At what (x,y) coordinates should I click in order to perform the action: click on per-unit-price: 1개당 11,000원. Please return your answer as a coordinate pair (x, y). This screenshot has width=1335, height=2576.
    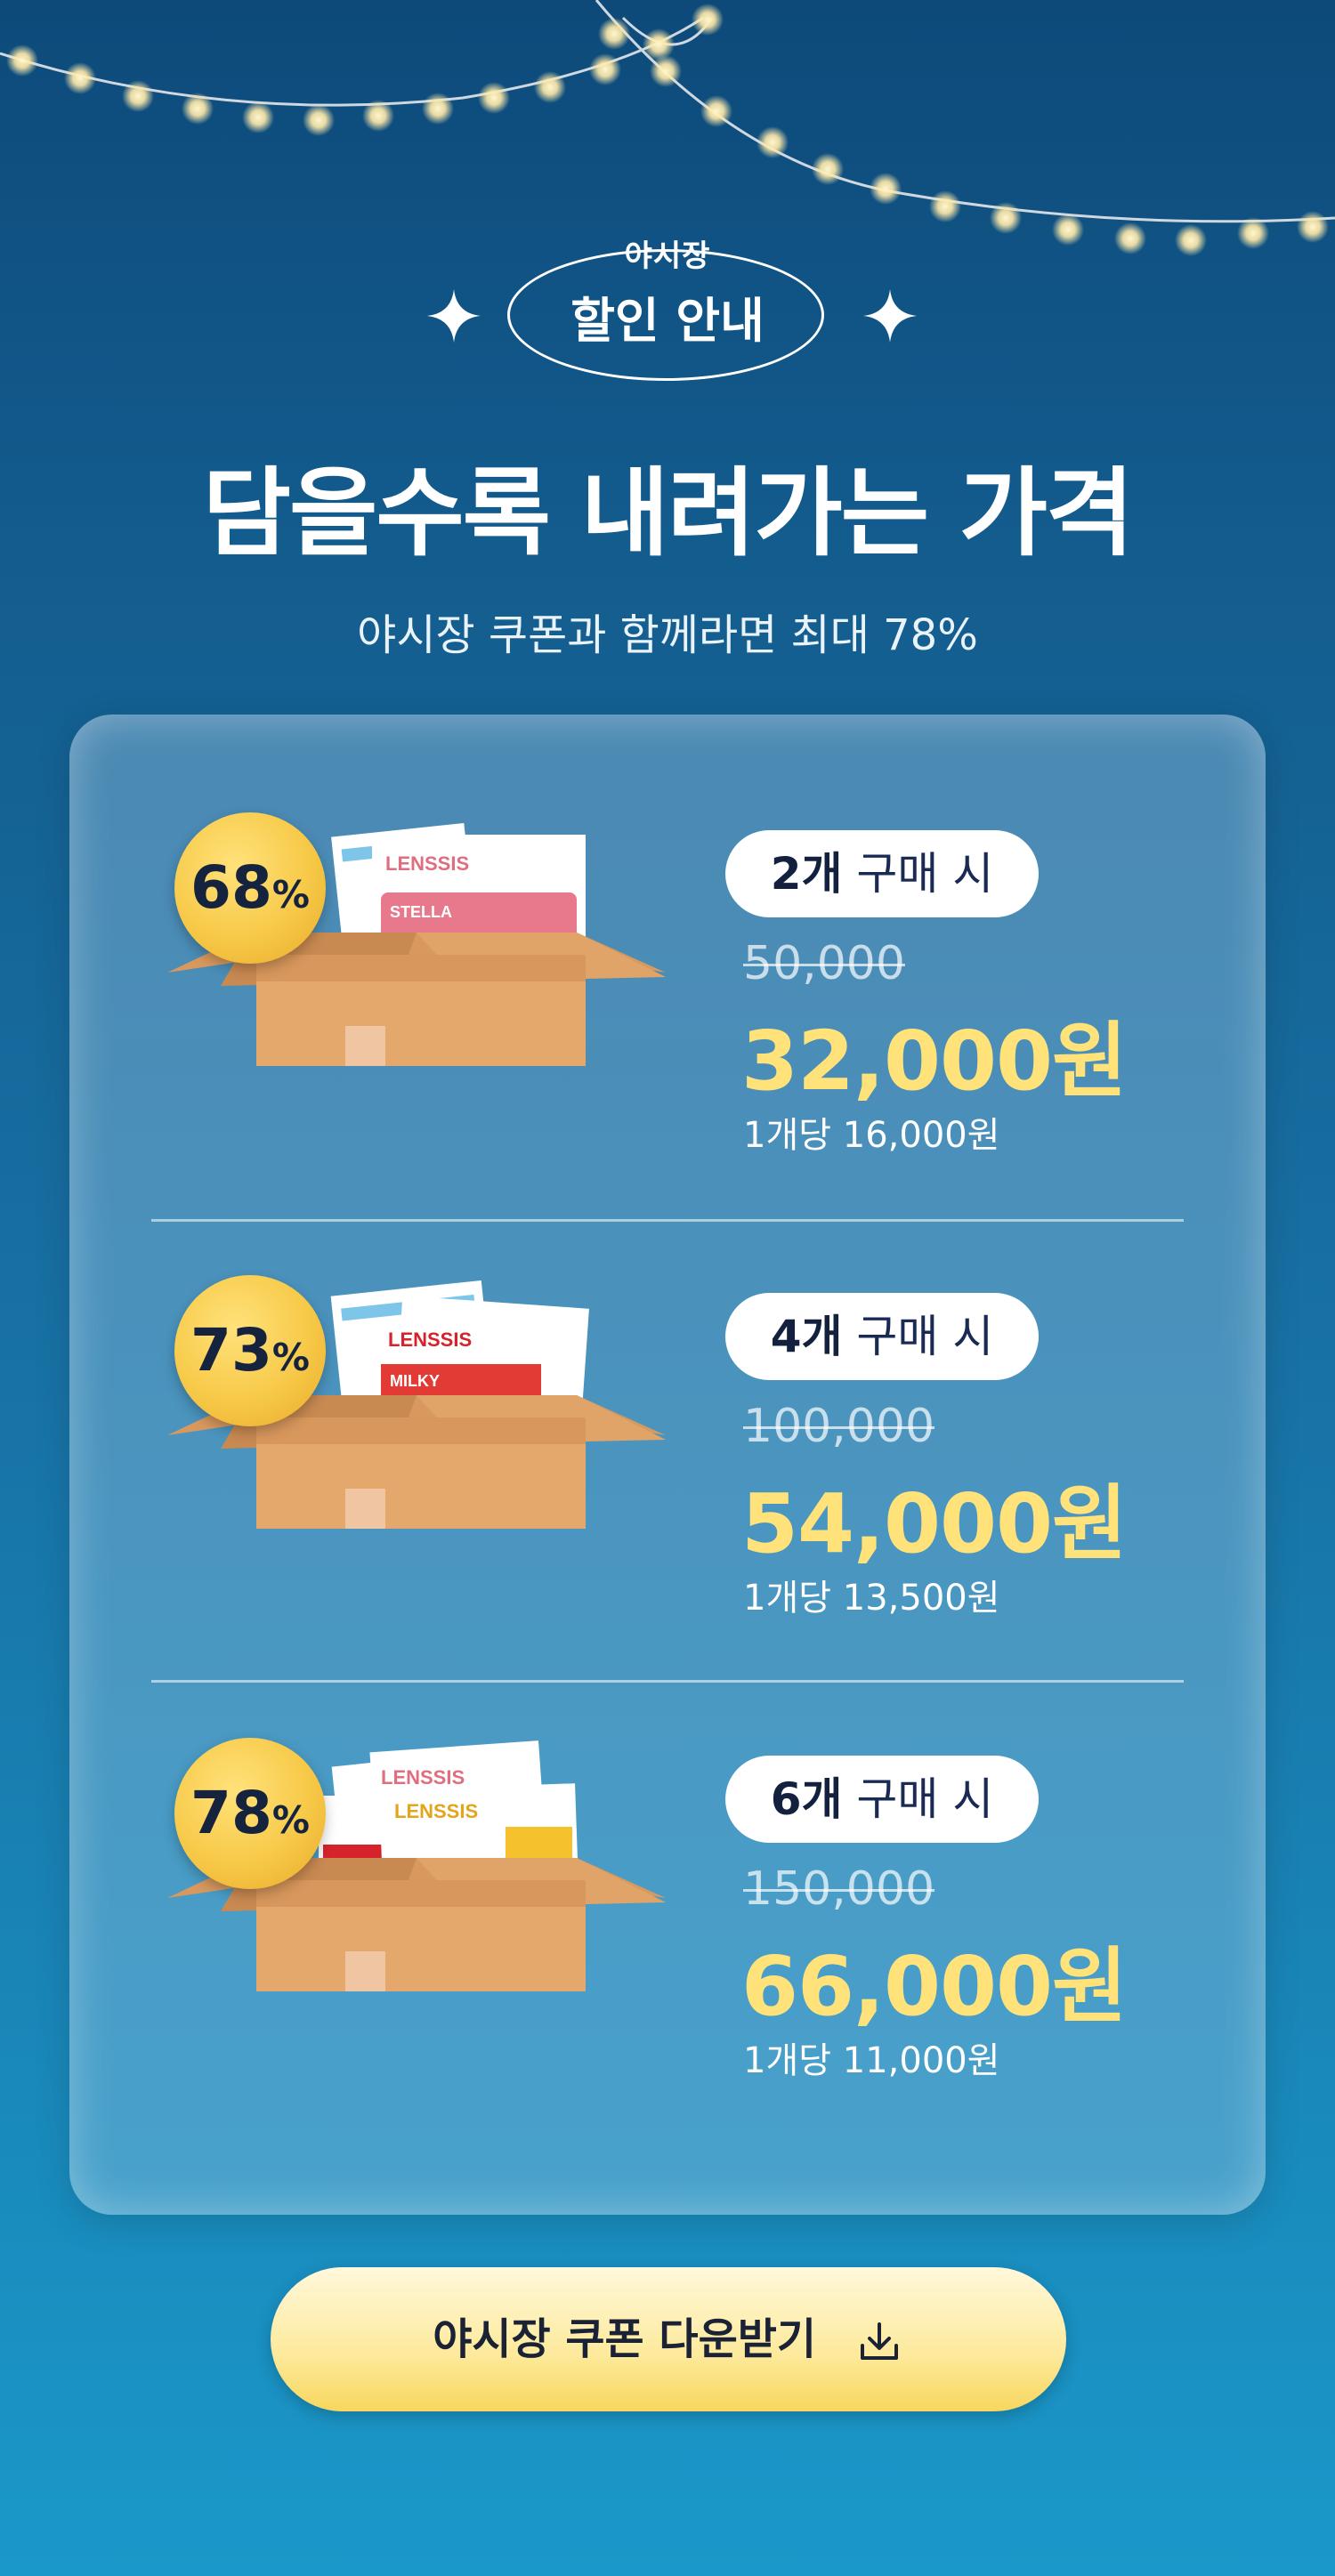
    Looking at the image, I should click on (871, 2060).